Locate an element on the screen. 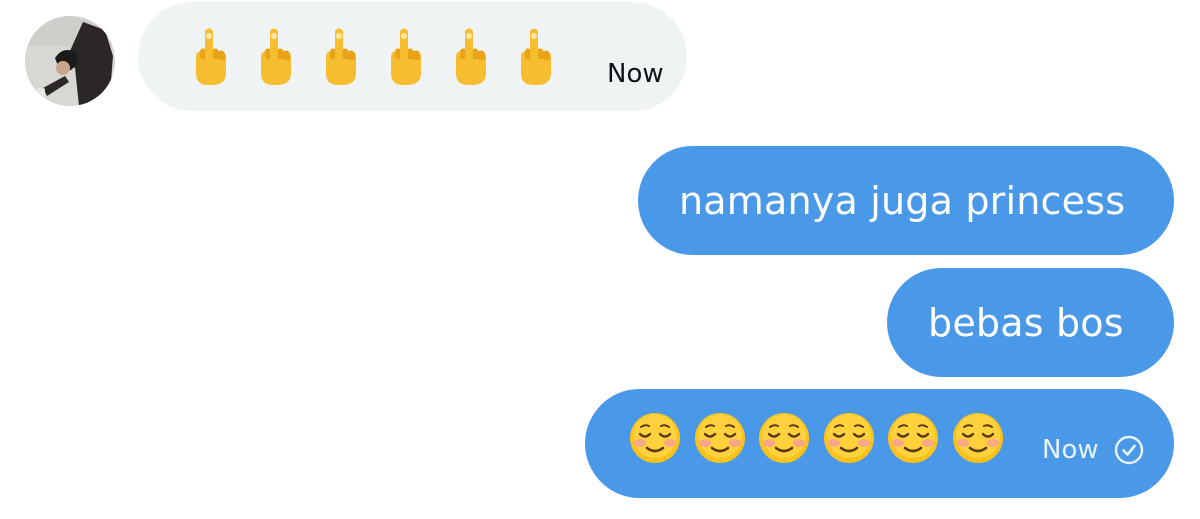  message-bubble-outgoing: namanya juga princess is located at coordinates (906, 200).